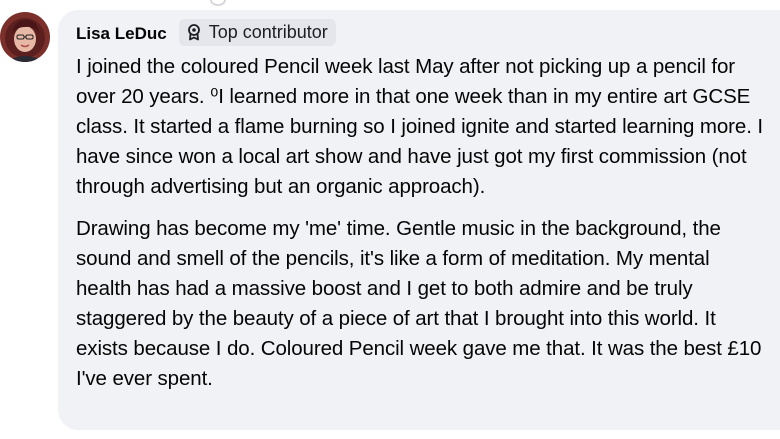 The width and height of the screenshot is (780, 439). I want to click on comment-header: Lisa LeDuc Top contributor, so click(428, 32).